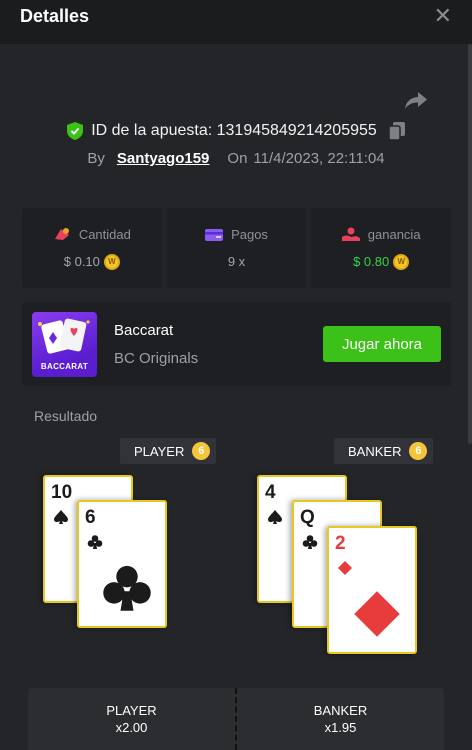 This screenshot has width=472, height=750. Describe the element at coordinates (443, 16) in the screenshot. I see `close-icon: ✕` at that location.